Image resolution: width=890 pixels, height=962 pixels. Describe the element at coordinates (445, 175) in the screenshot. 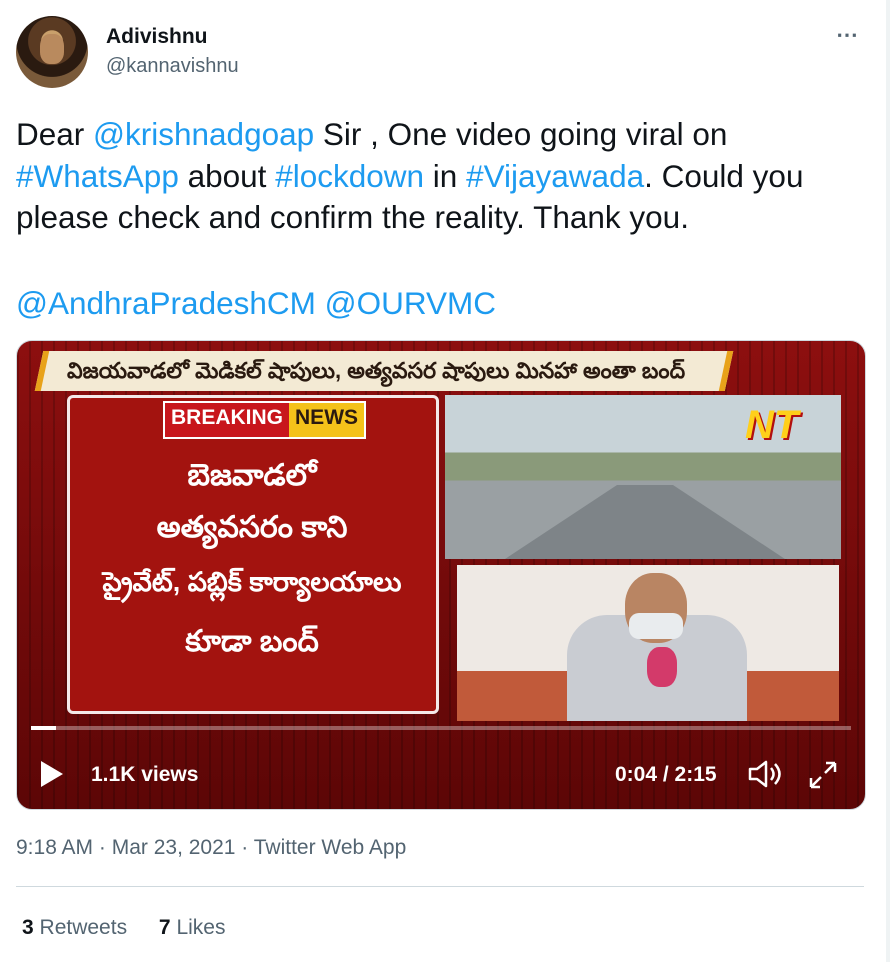

I see `text-segment: in` at that location.